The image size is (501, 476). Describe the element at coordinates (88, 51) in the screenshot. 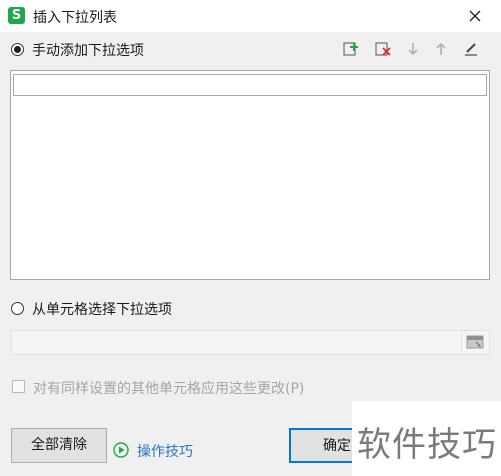

I see `manual-option-label: 手动添加下拉选项` at that location.